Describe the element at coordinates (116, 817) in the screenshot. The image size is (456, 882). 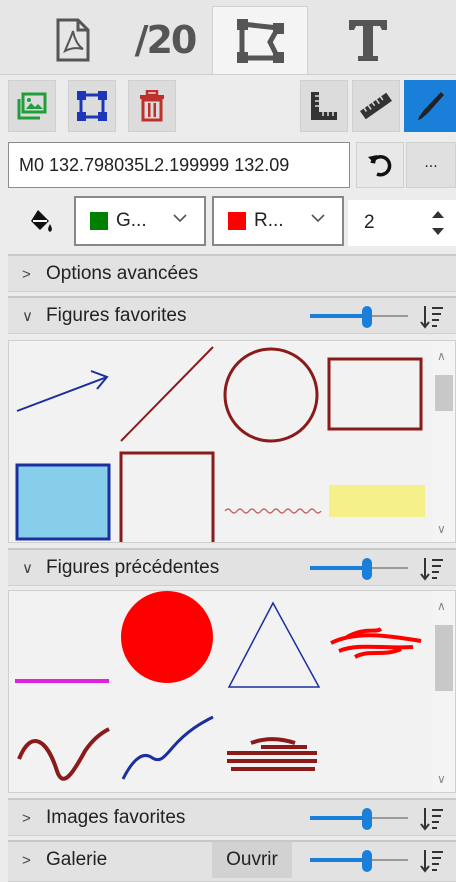
I see `section-label: Images favorites` at that location.